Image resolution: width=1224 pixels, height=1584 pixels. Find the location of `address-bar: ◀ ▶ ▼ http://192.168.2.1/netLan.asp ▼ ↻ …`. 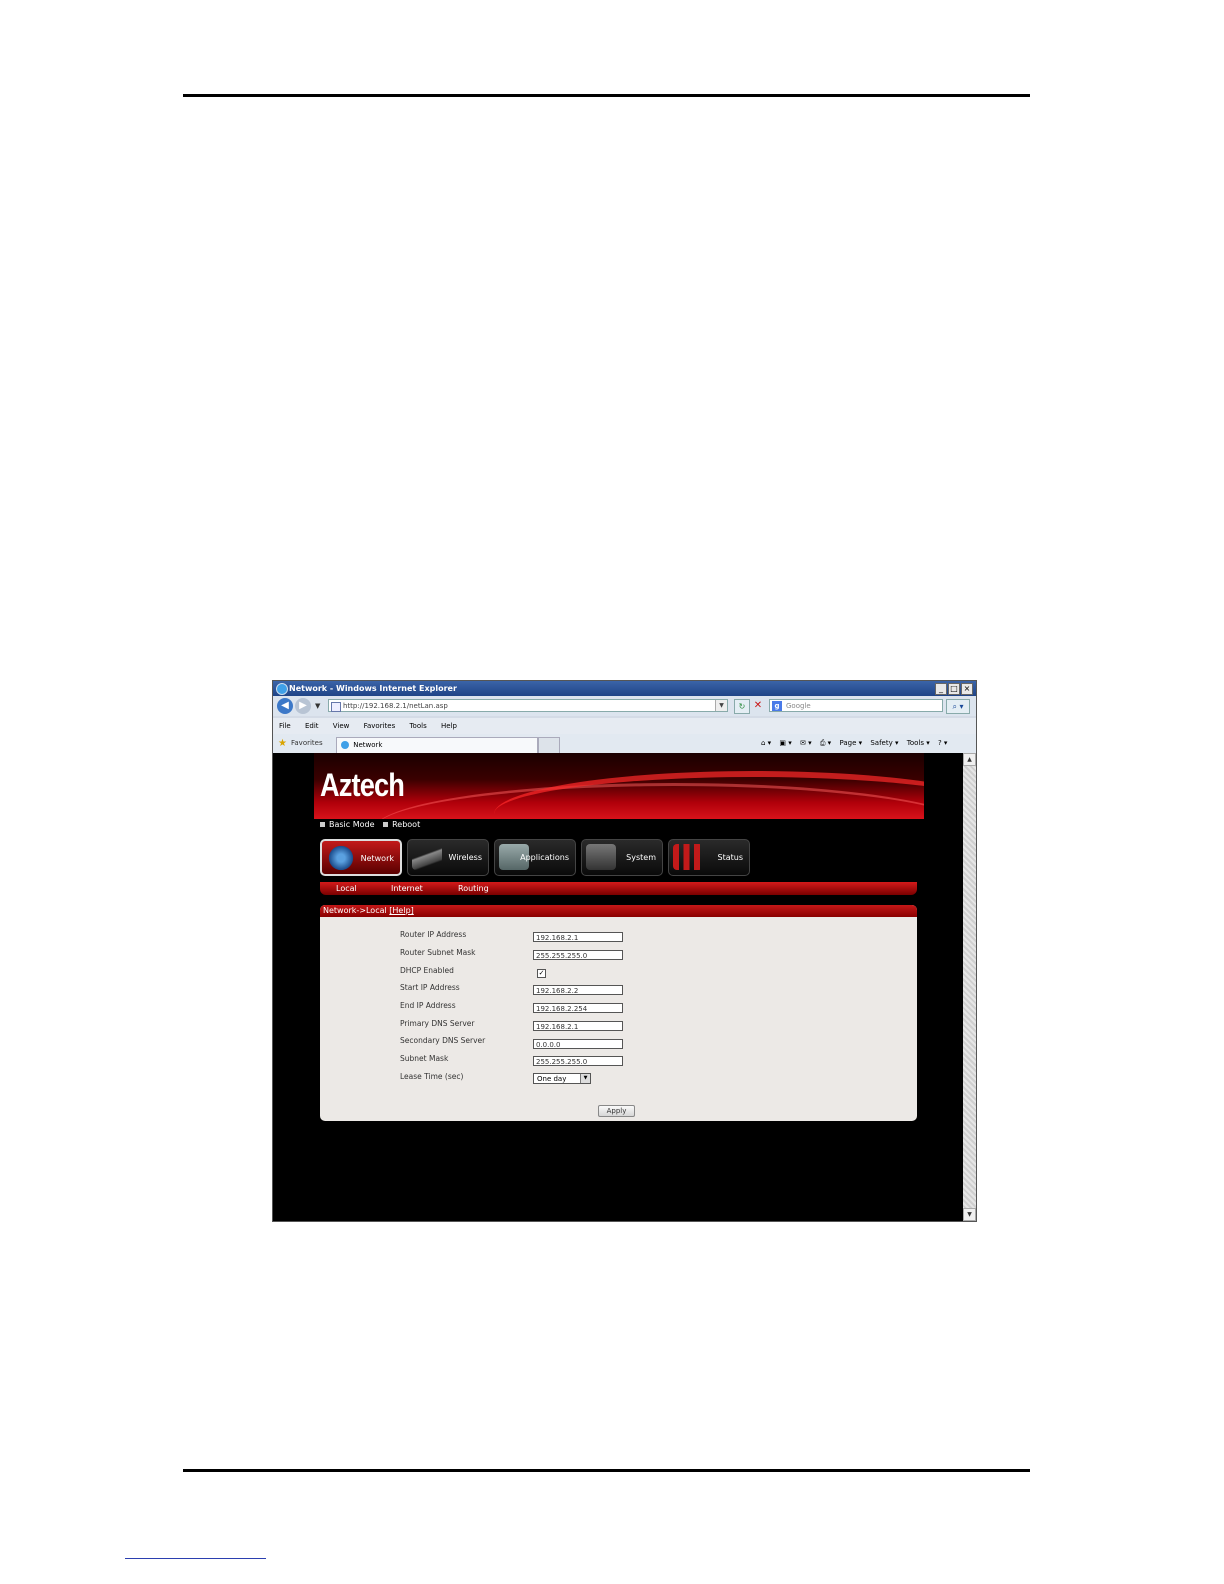

address-bar: ◀ ▶ ▼ http://192.168.2.1/netLan.asp ▼ ↻ … is located at coordinates (624, 706).